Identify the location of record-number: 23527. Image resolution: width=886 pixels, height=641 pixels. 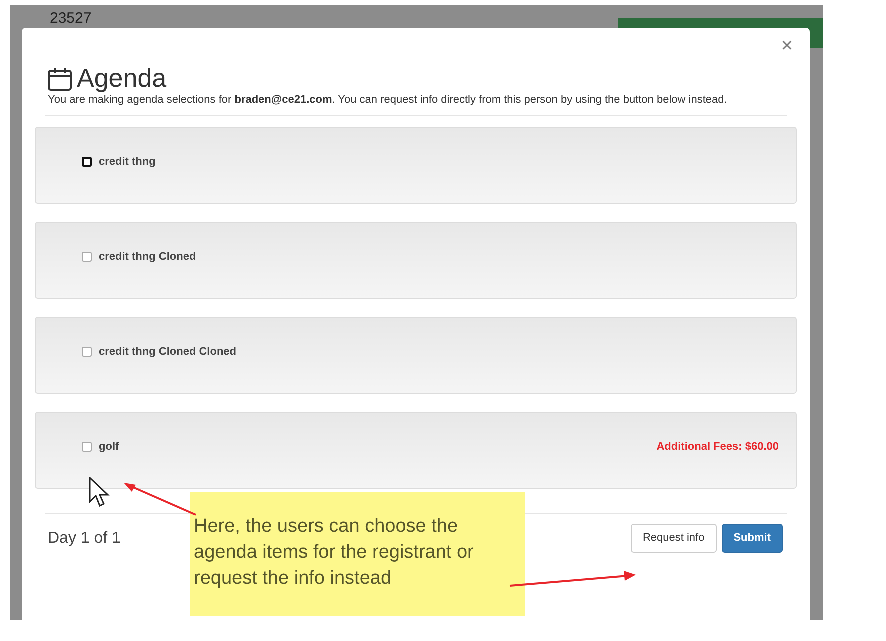
(71, 19).